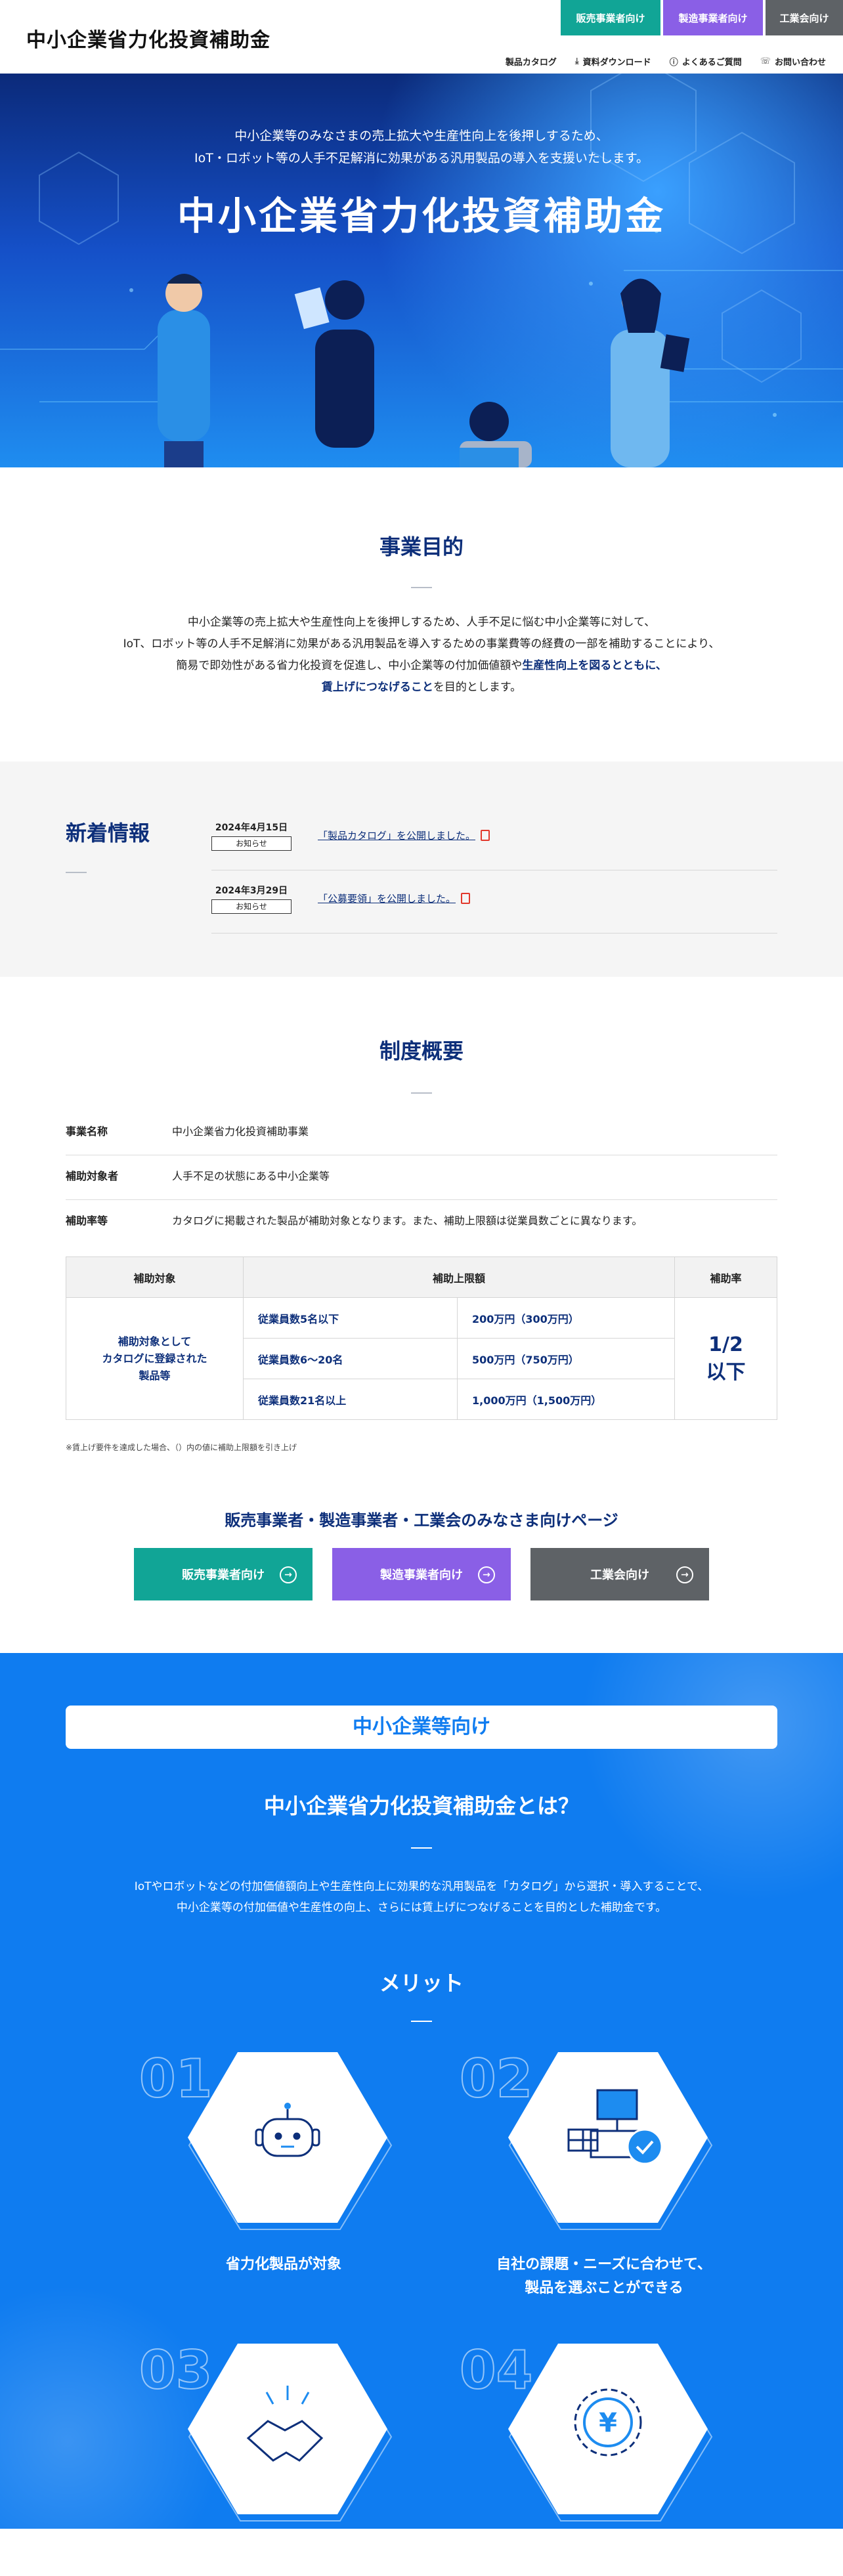  I want to click on news-link: 「公募要領」を公開しました。, so click(394, 898).